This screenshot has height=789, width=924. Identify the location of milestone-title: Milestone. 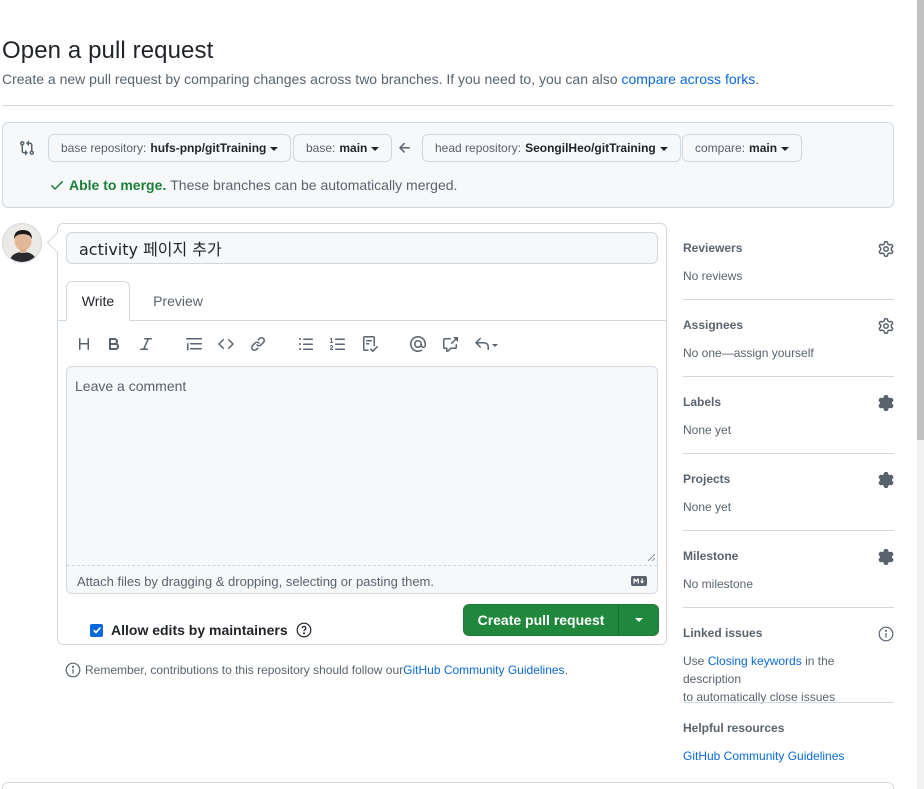
(711, 556).